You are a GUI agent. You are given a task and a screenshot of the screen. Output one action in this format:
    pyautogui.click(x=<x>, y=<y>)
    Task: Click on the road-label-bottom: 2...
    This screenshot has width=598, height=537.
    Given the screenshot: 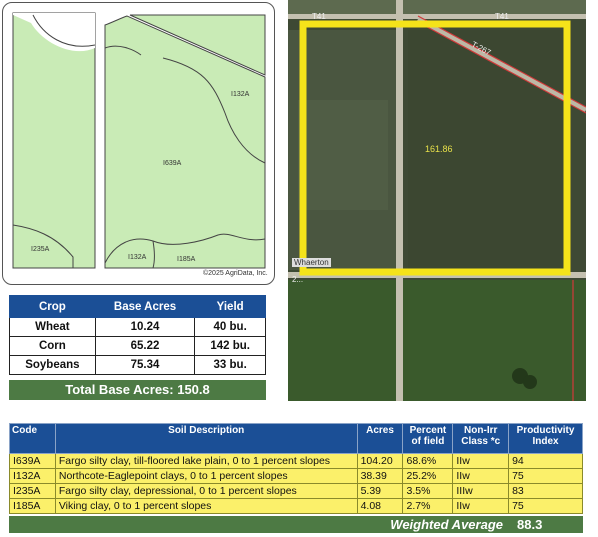 What is the action you would take?
    pyautogui.click(x=298, y=279)
    